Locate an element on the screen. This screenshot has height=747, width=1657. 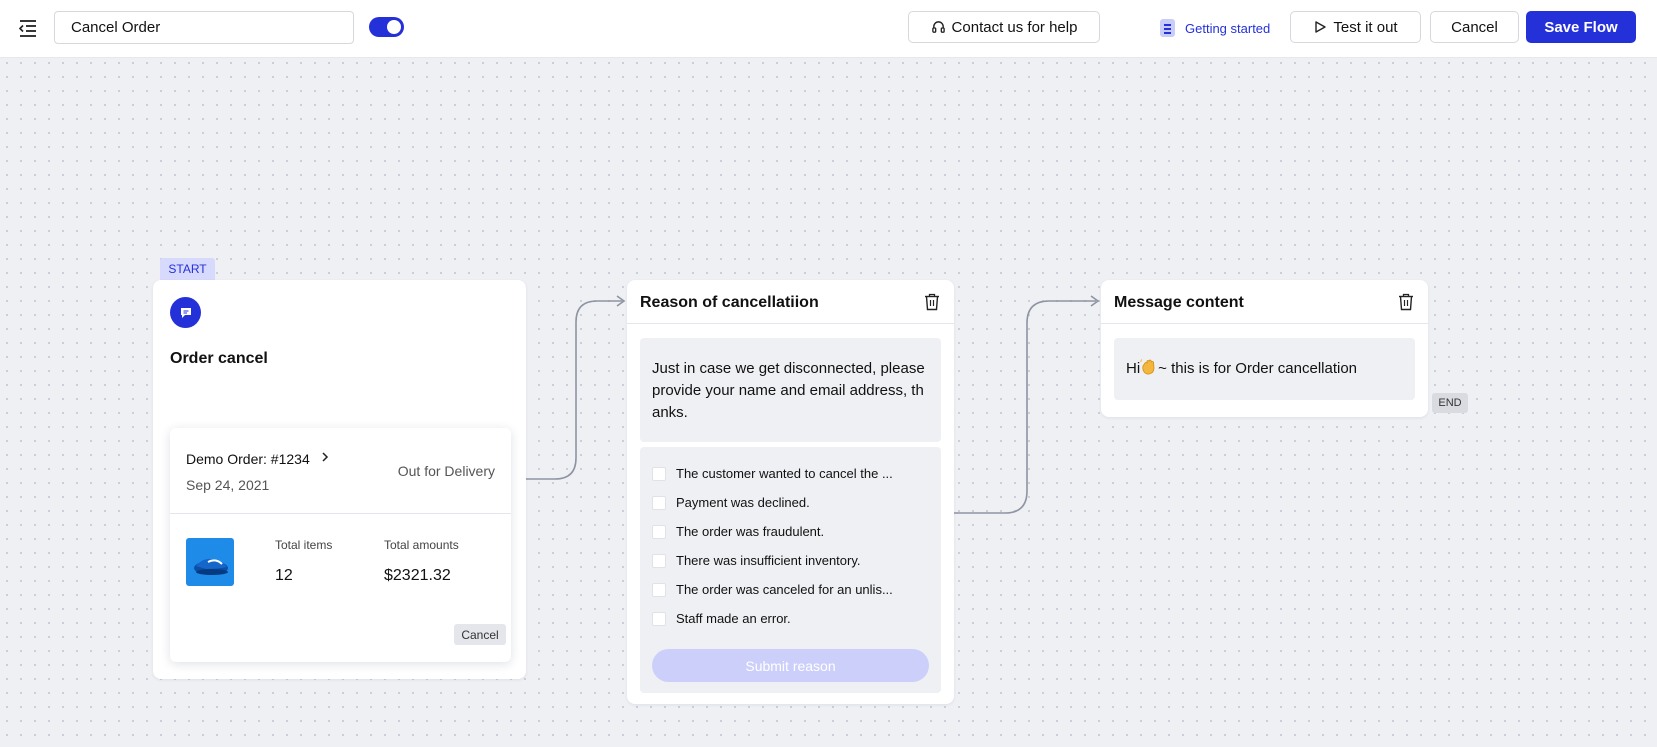
order-divider is located at coordinates (340, 513).